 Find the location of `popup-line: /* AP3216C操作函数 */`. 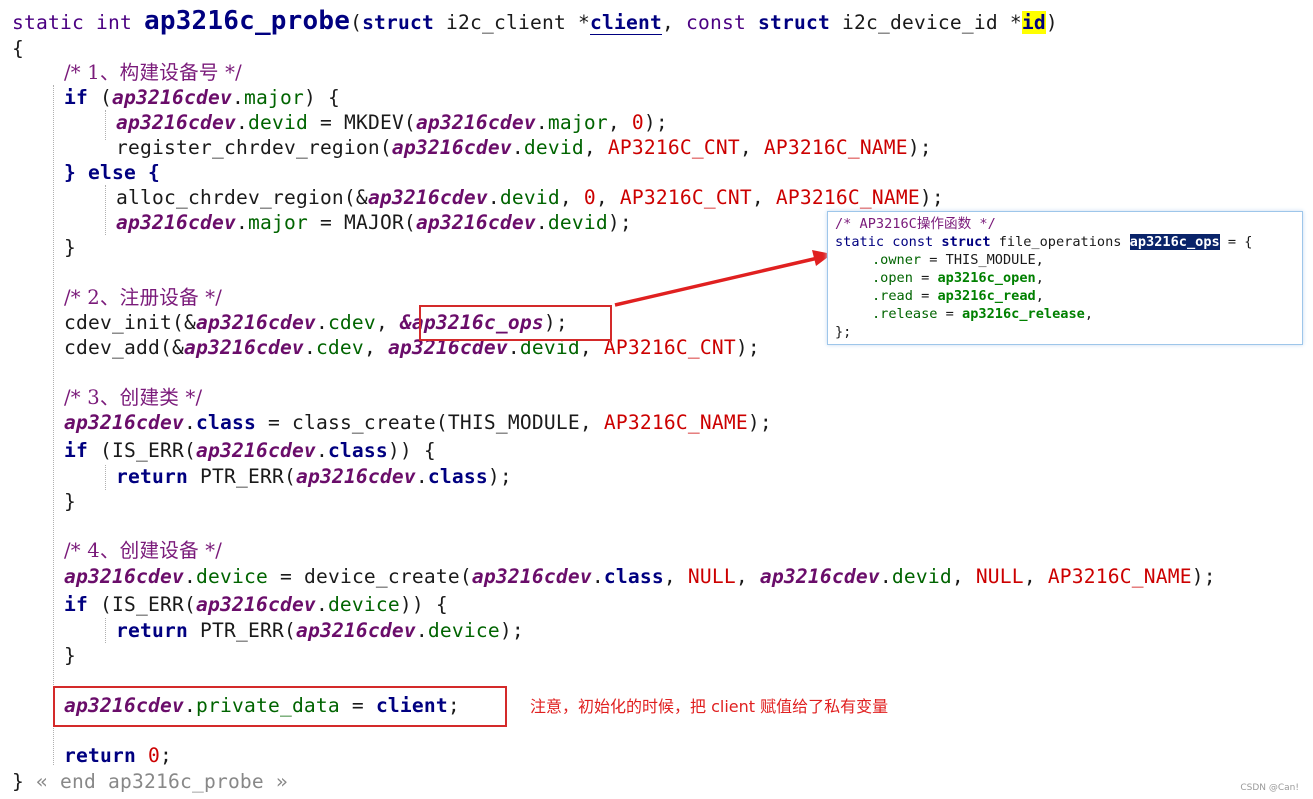

popup-line: /* AP3216C操作函数 */ is located at coordinates (915, 224).